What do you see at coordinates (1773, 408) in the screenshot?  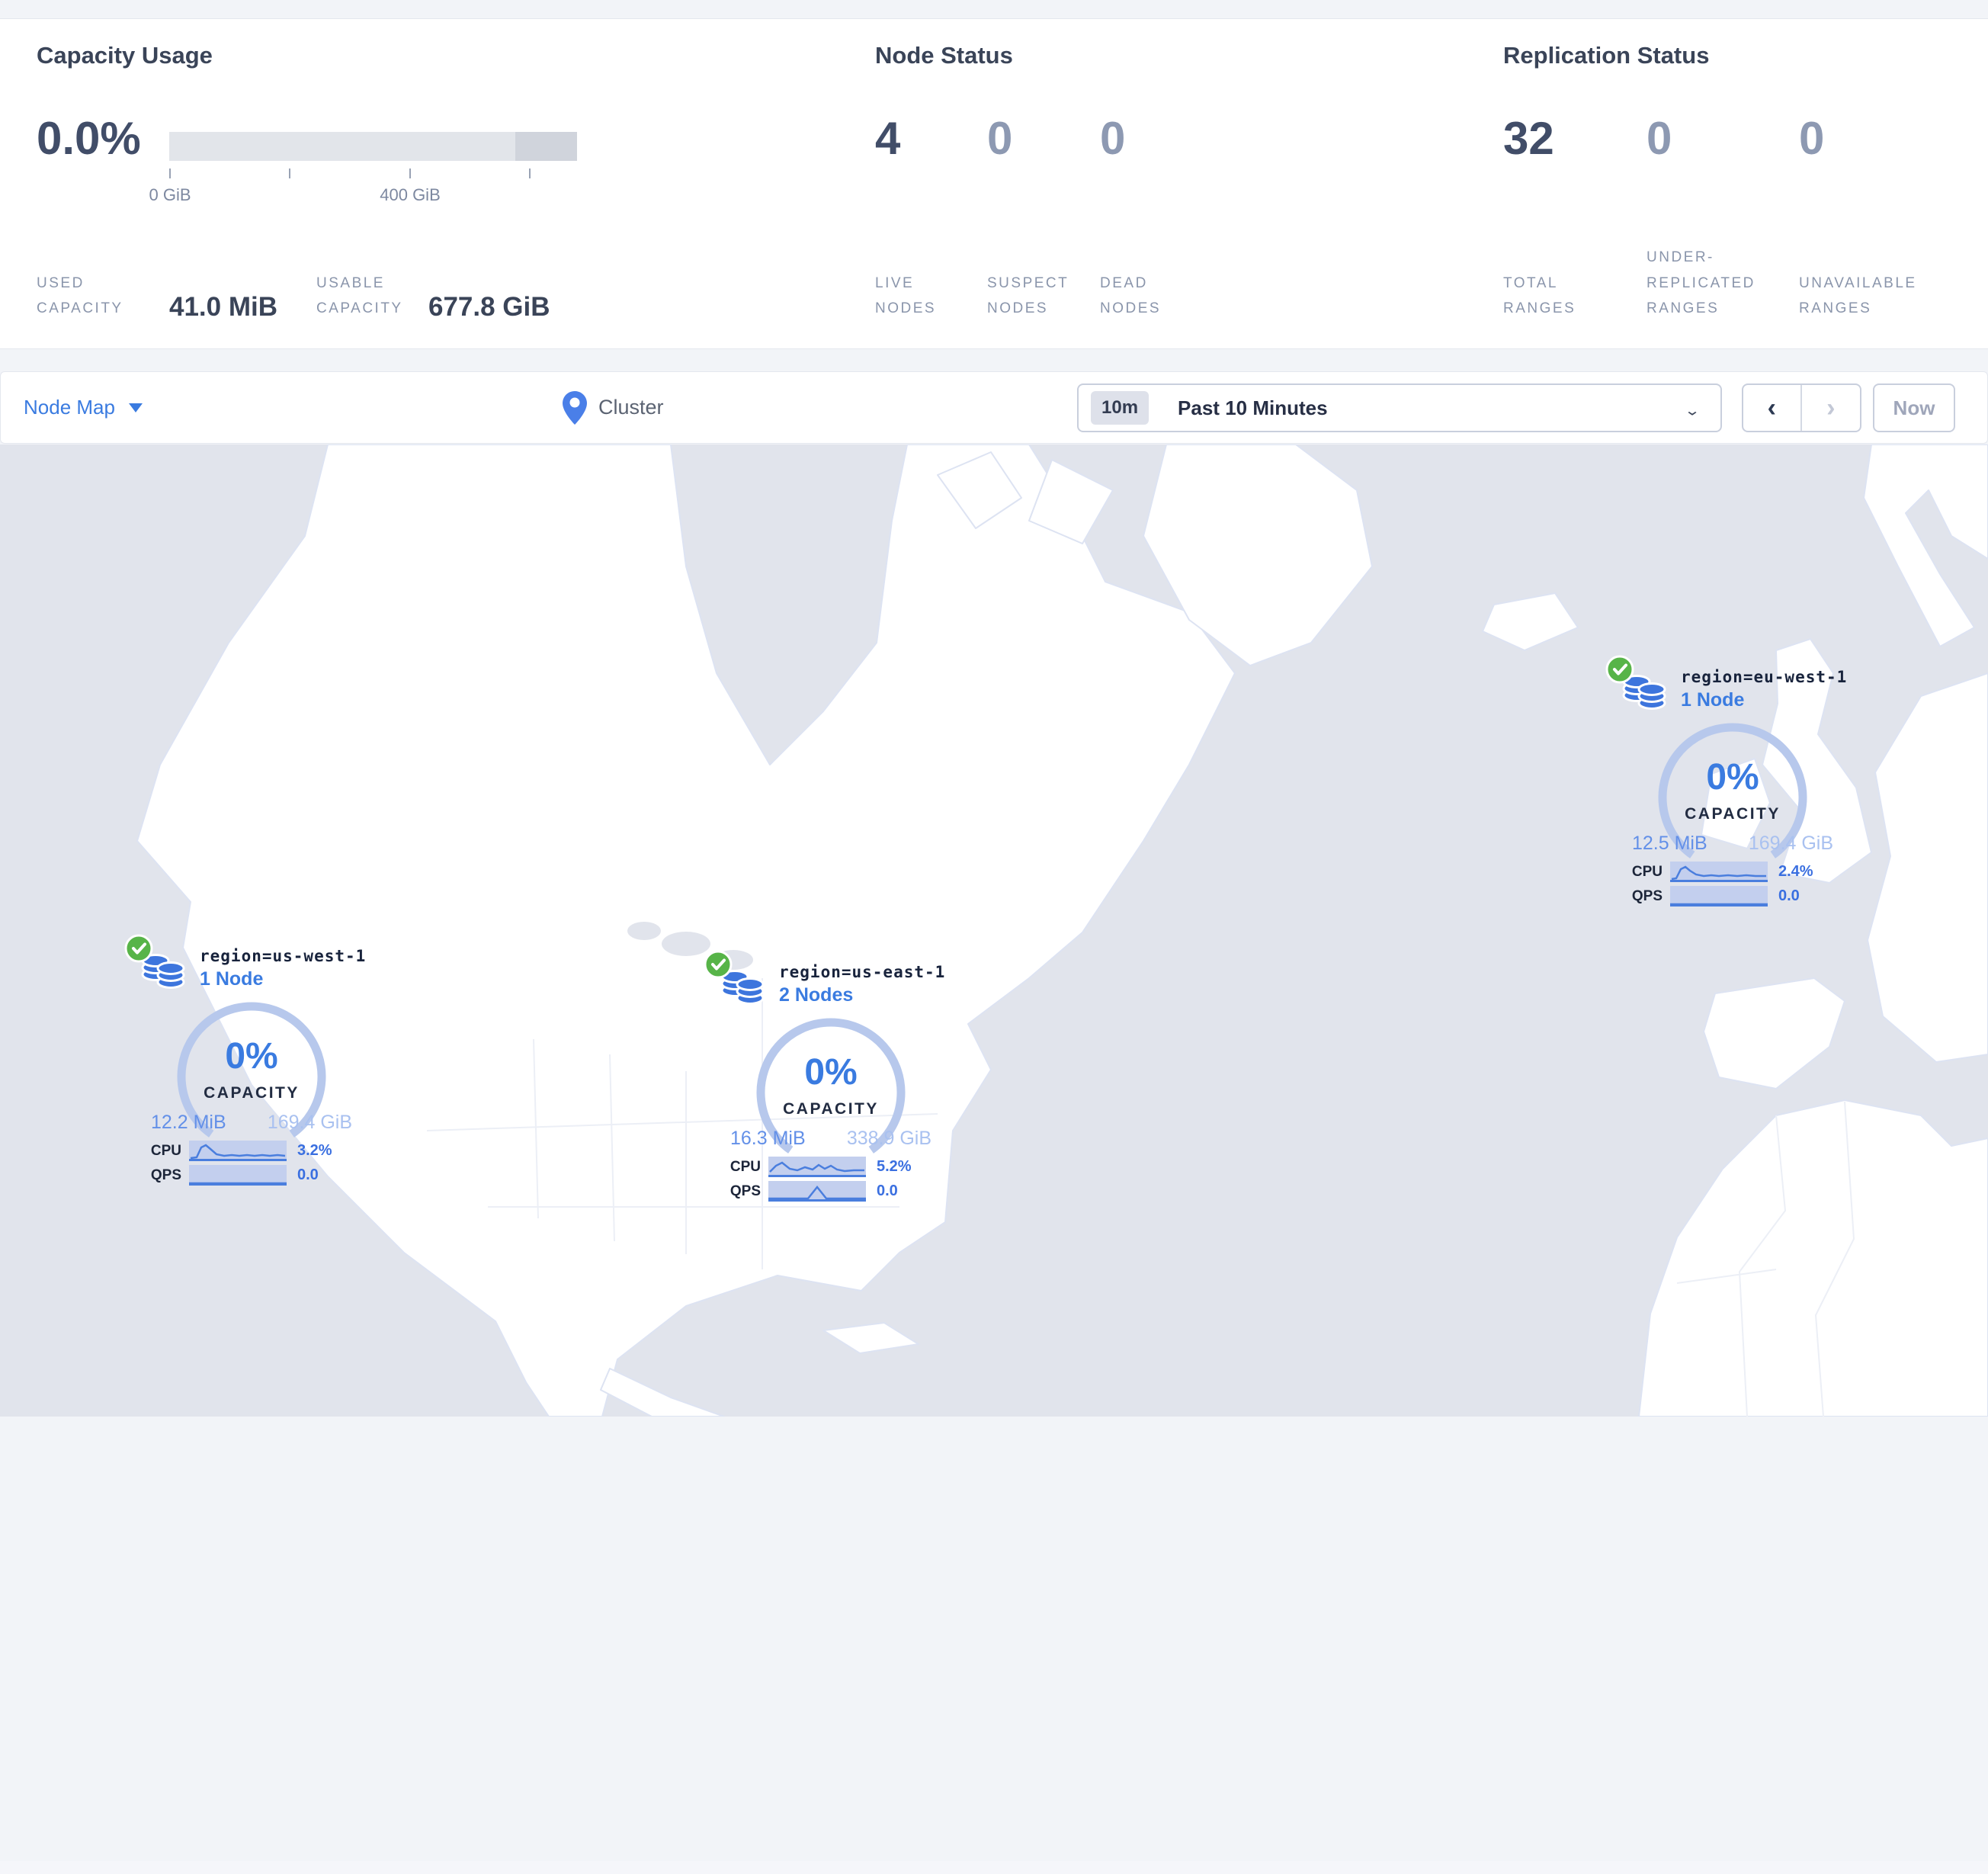 I see `time-step-back-button: ‹` at bounding box center [1773, 408].